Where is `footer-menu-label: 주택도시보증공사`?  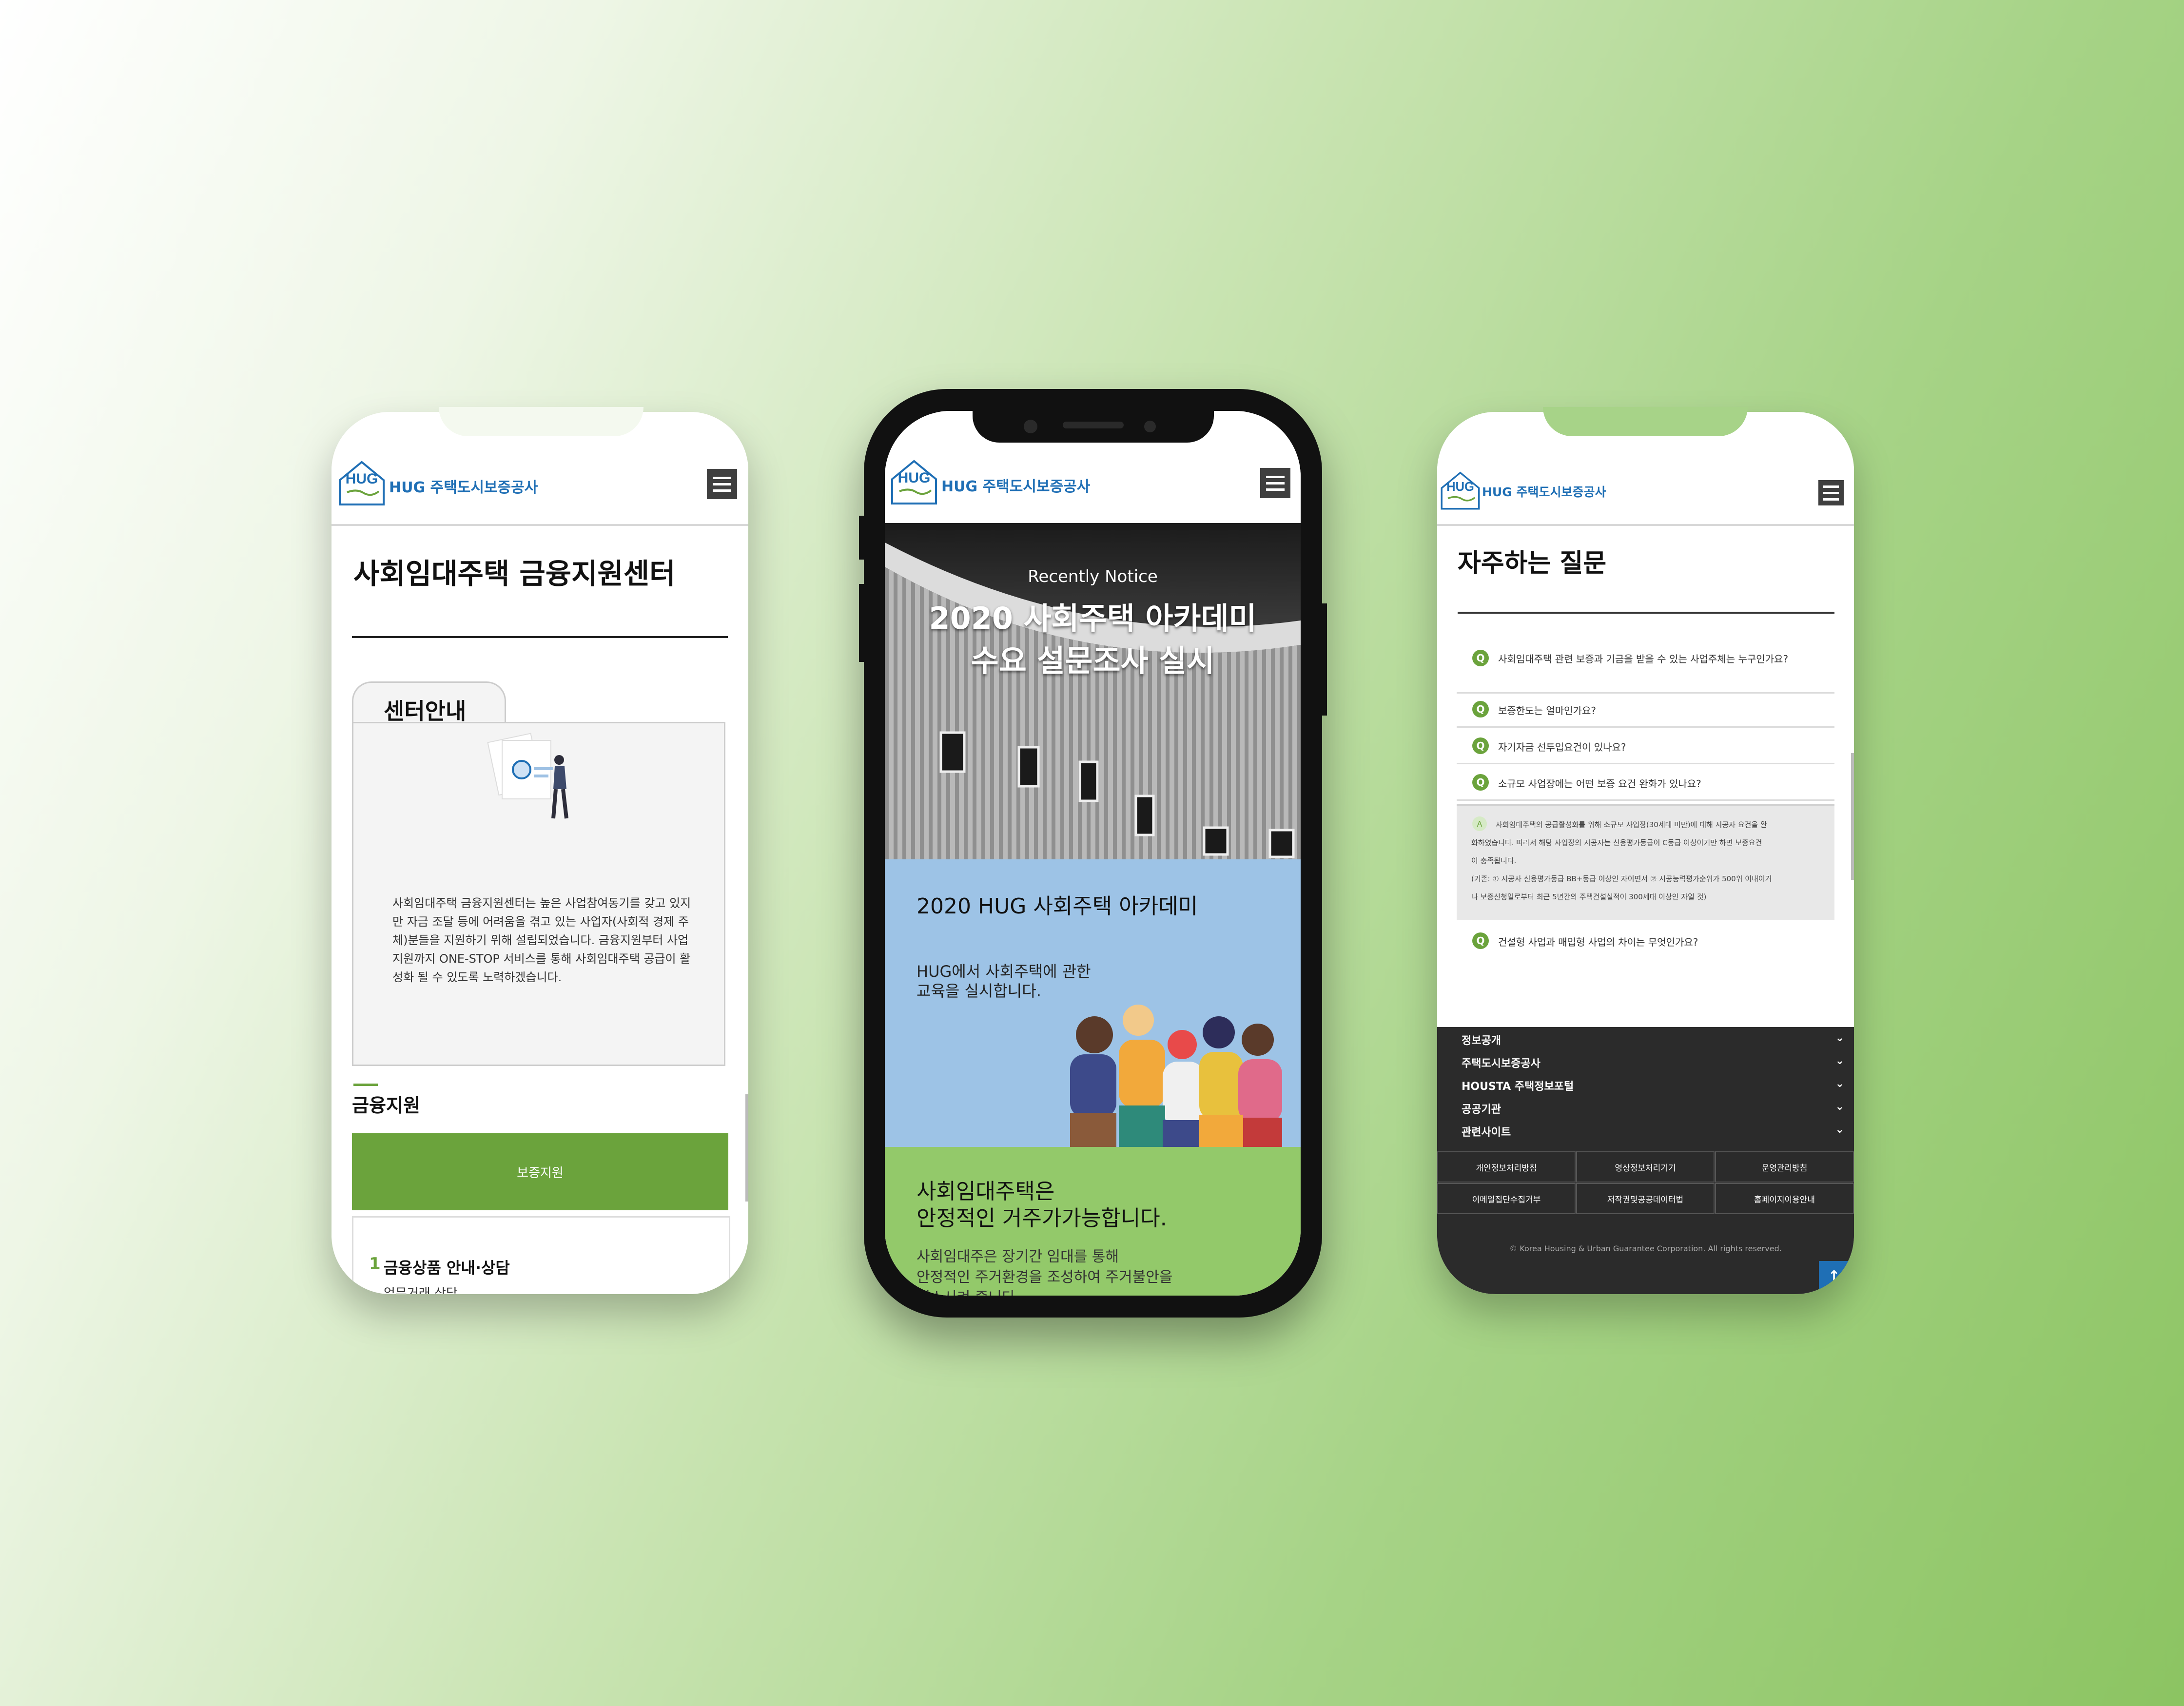 footer-menu-label: 주택도시보증공사 is located at coordinates (1501, 1064).